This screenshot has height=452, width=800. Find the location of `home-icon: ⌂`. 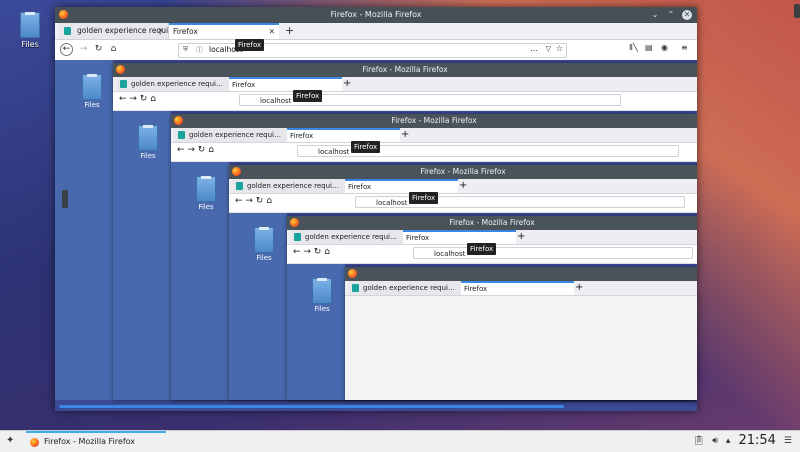

home-icon: ⌂ is located at coordinates (113, 49).